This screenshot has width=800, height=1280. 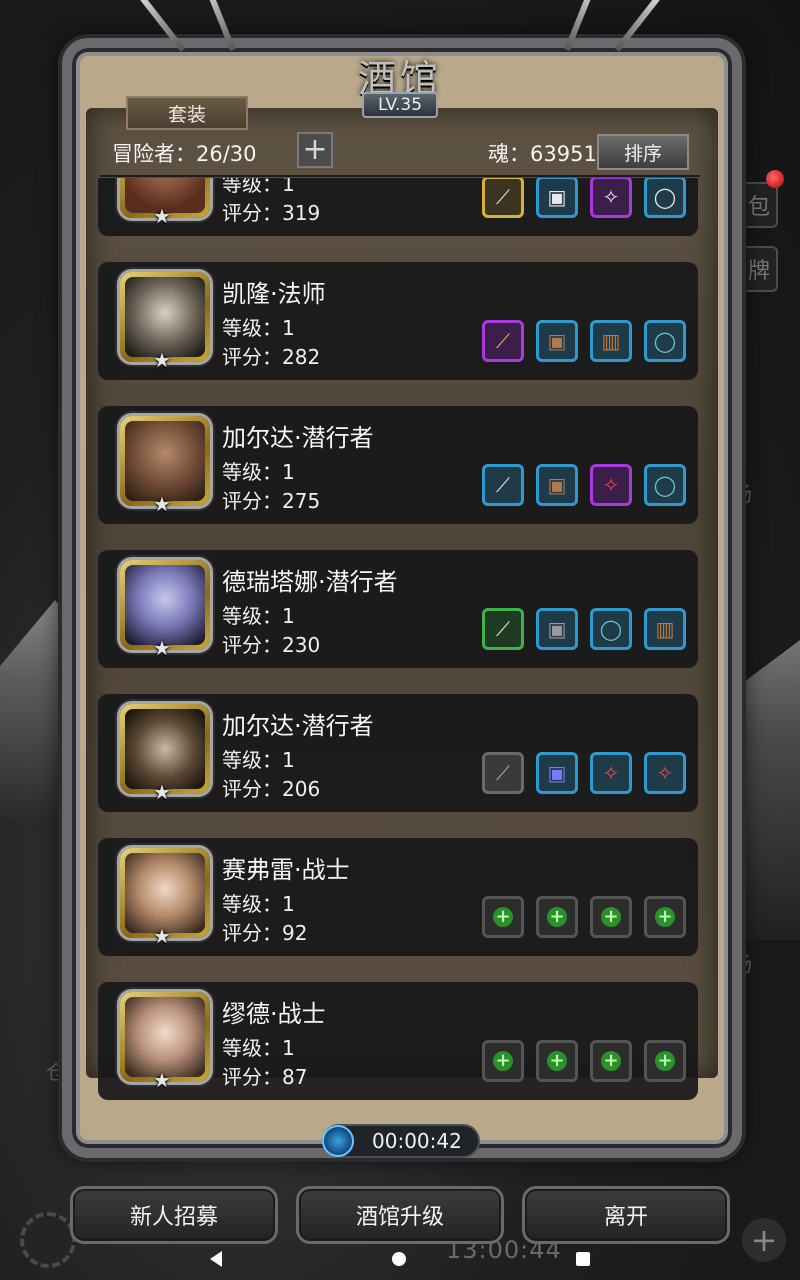 I want to click on refresh-timer: 00:00:42, so click(x=401, y=1141).